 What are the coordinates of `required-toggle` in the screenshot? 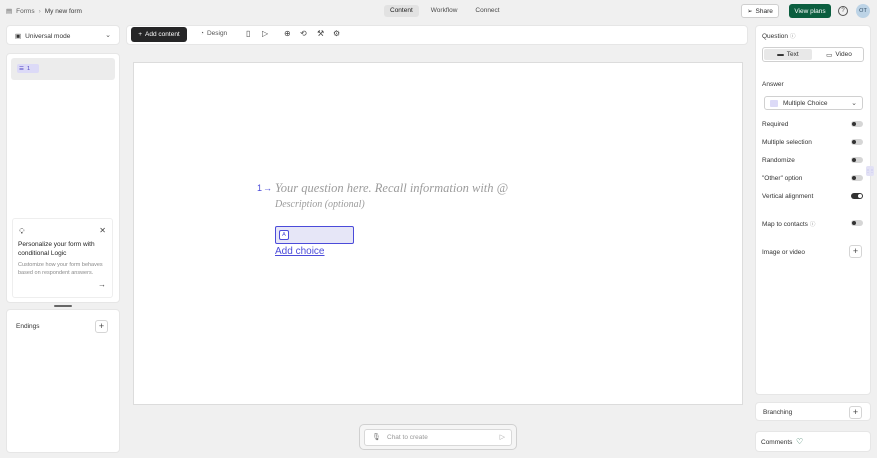 It's located at (857, 124).